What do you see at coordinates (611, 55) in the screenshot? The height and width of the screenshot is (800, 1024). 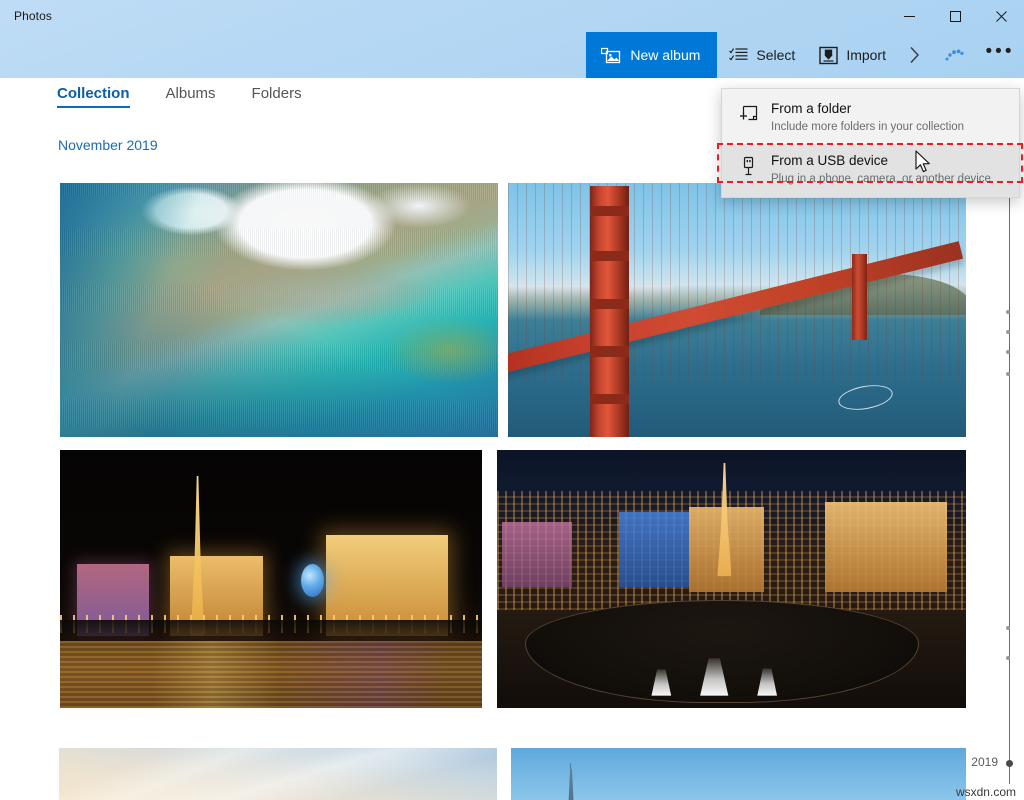 I see `new-album-icon` at bounding box center [611, 55].